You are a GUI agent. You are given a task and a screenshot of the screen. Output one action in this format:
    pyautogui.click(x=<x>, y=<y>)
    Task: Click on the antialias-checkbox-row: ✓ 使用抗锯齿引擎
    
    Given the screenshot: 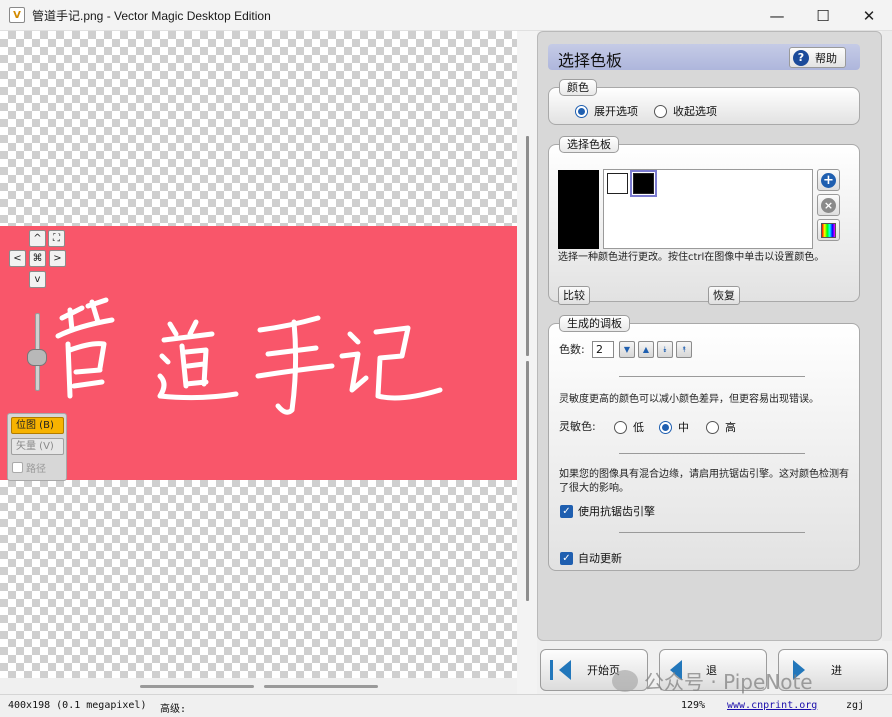 What is the action you would take?
    pyautogui.click(x=607, y=511)
    